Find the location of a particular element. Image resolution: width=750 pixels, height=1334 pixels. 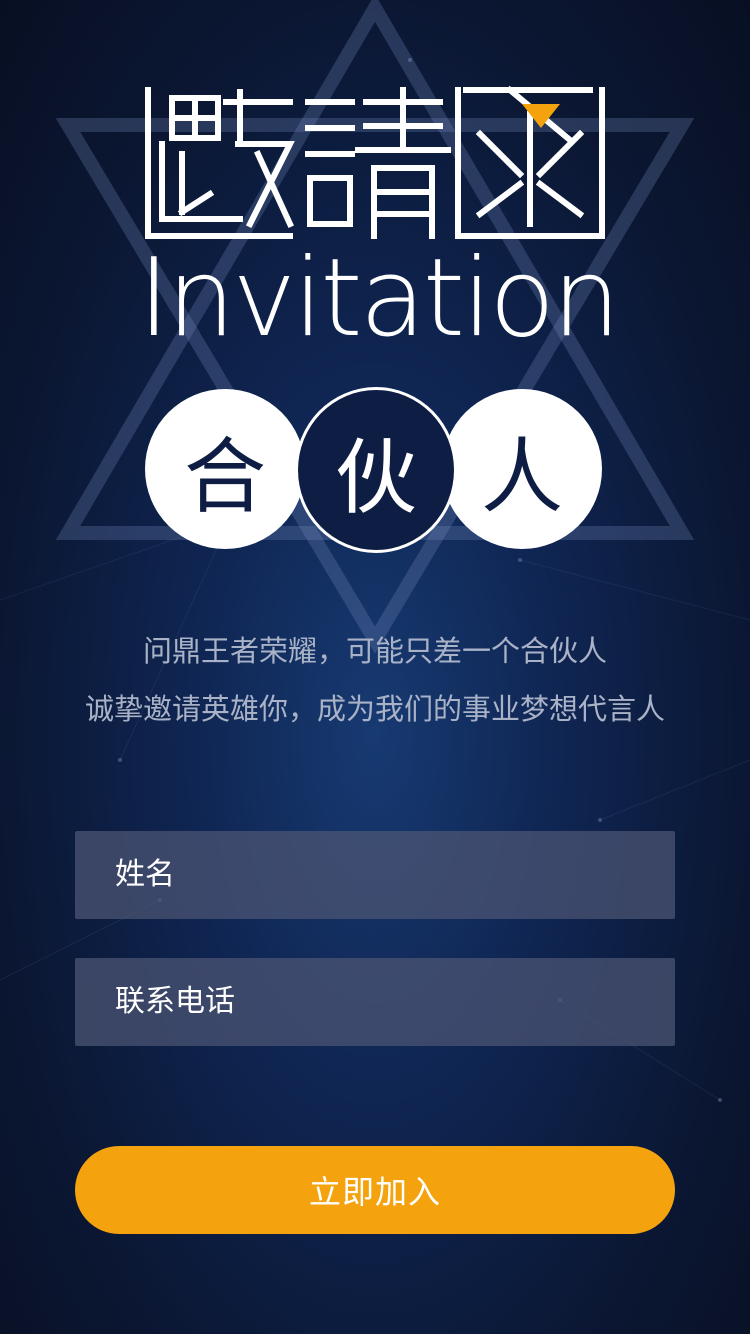

phone-placeholder: 联系电话 is located at coordinates (175, 1001).